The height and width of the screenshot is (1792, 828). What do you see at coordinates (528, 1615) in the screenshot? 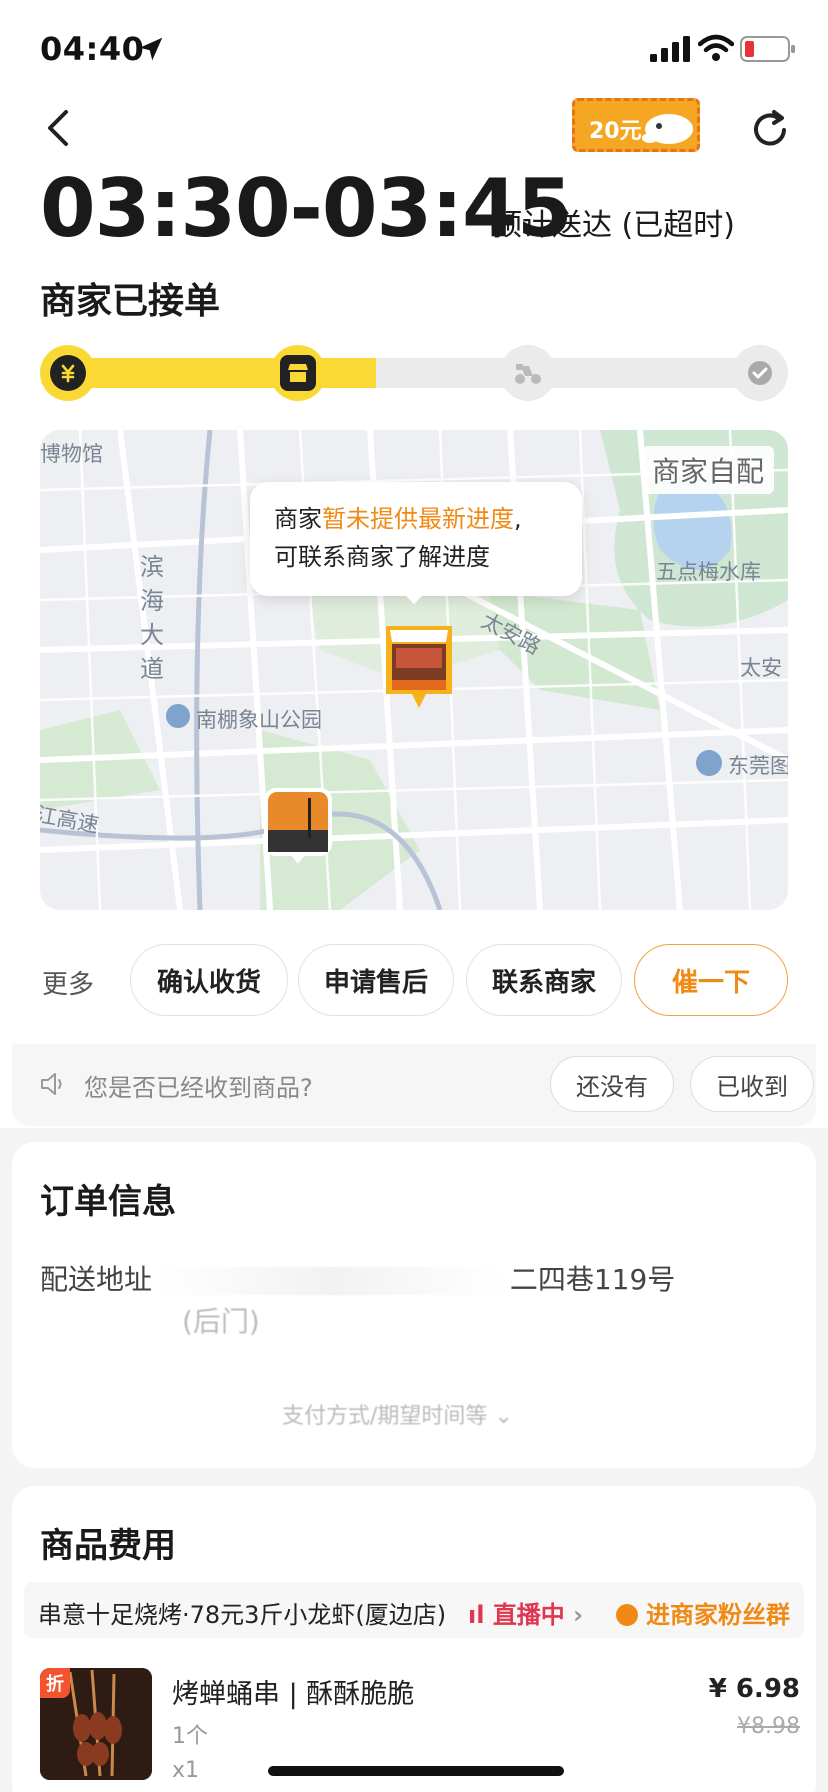
I see `live-label: 直播中` at bounding box center [528, 1615].